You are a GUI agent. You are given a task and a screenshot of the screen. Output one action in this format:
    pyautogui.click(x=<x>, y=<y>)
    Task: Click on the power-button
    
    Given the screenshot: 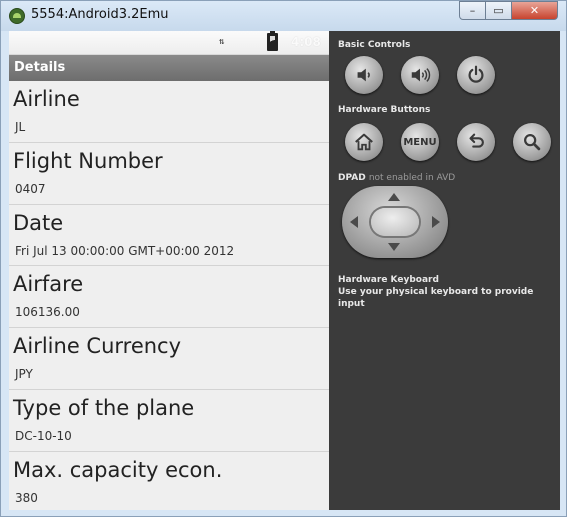 What is the action you would take?
    pyautogui.click(x=476, y=75)
    